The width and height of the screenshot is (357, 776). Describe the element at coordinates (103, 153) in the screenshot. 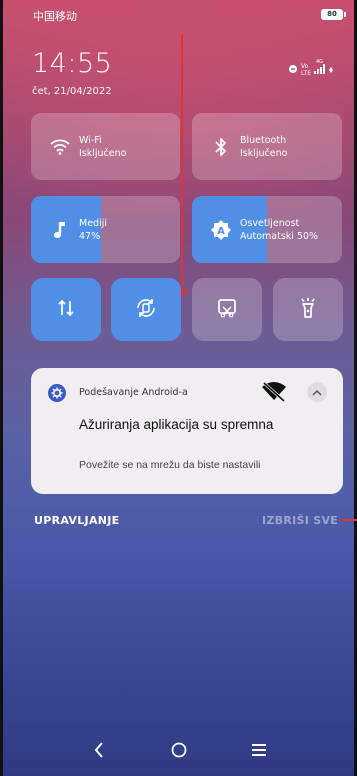

I see `wifi-state: Isključeno` at that location.